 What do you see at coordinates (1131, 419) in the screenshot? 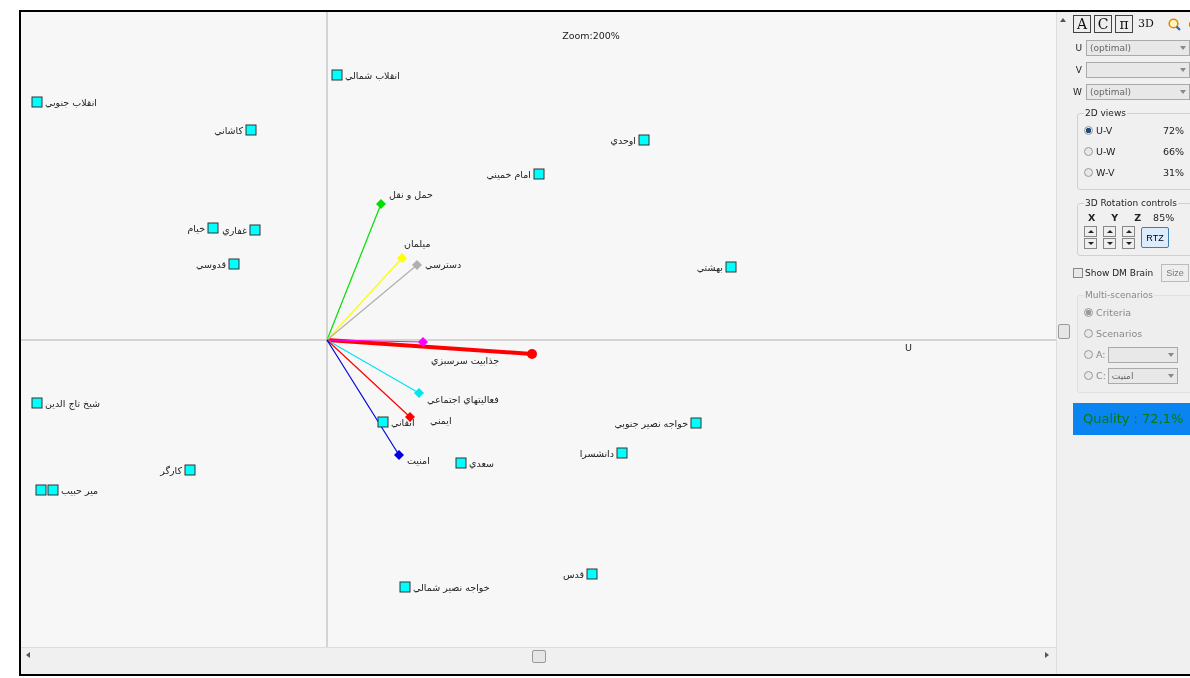
I see `quality-indicator: Quality : 72,1%` at bounding box center [1131, 419].